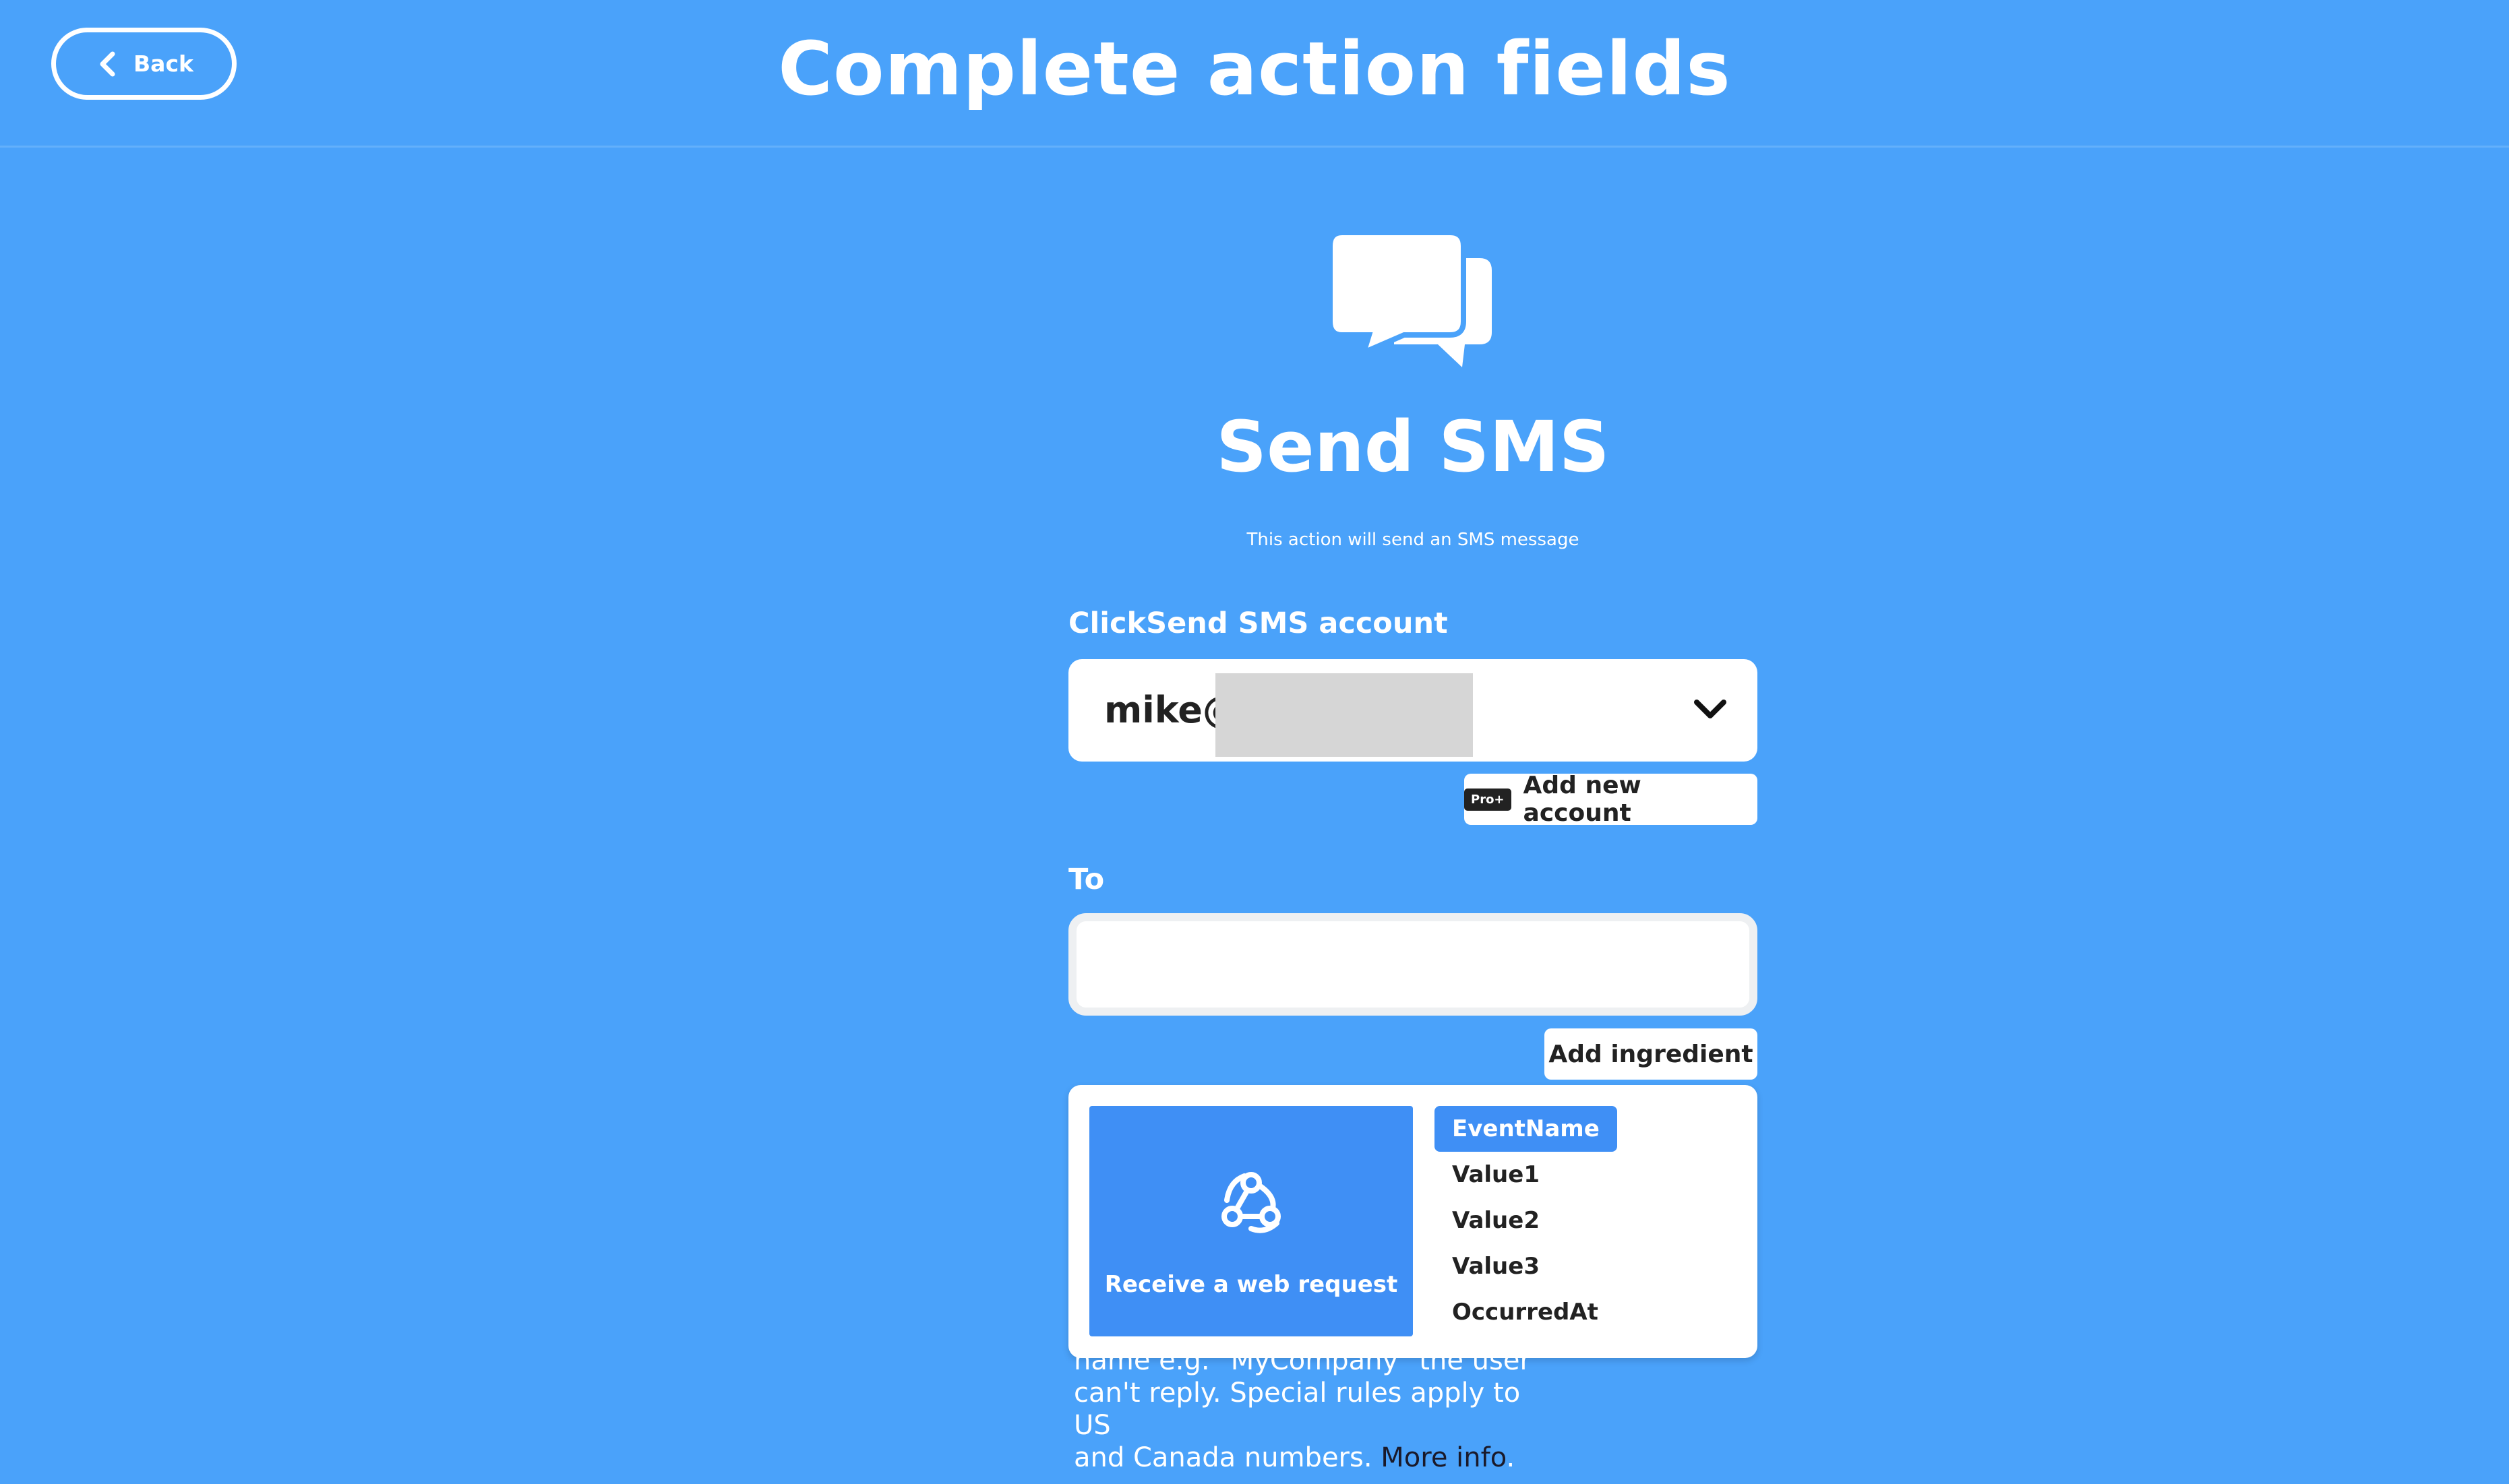 Image resolution: width=2509 pixels, height=1484 pixels. I want to click on help-trailing: ., so click(1510, 1457).